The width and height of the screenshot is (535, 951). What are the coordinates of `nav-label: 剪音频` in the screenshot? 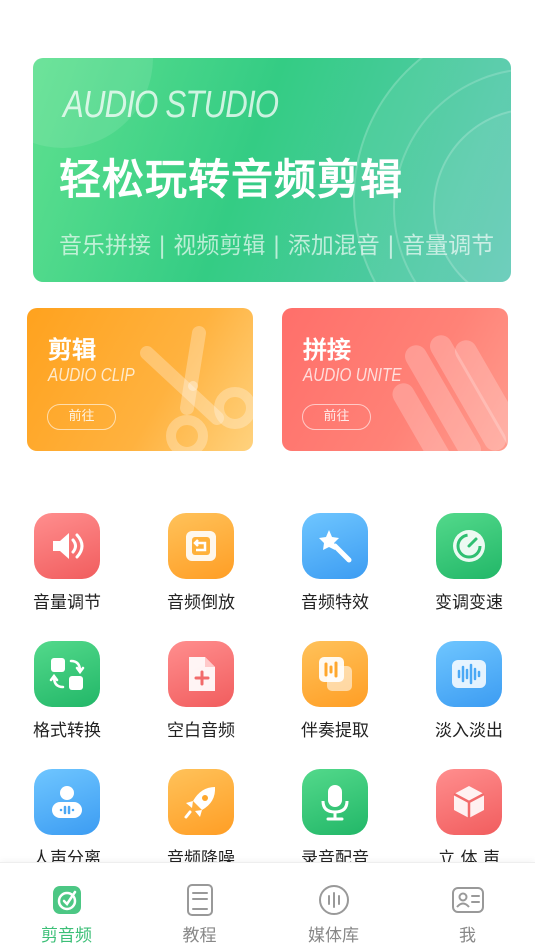 It's located at (66, 936).